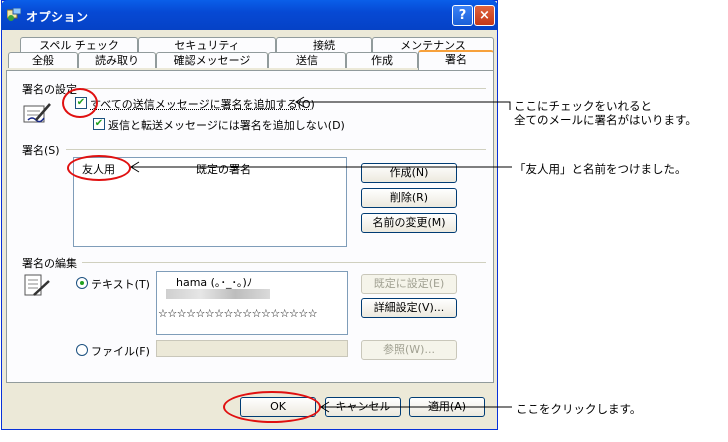 This screenshot has width=728, height=442. What do you see at coordinates (37, 285) in the screenshot?
I see `document-pen-icon` at bounding box center [37, 285].